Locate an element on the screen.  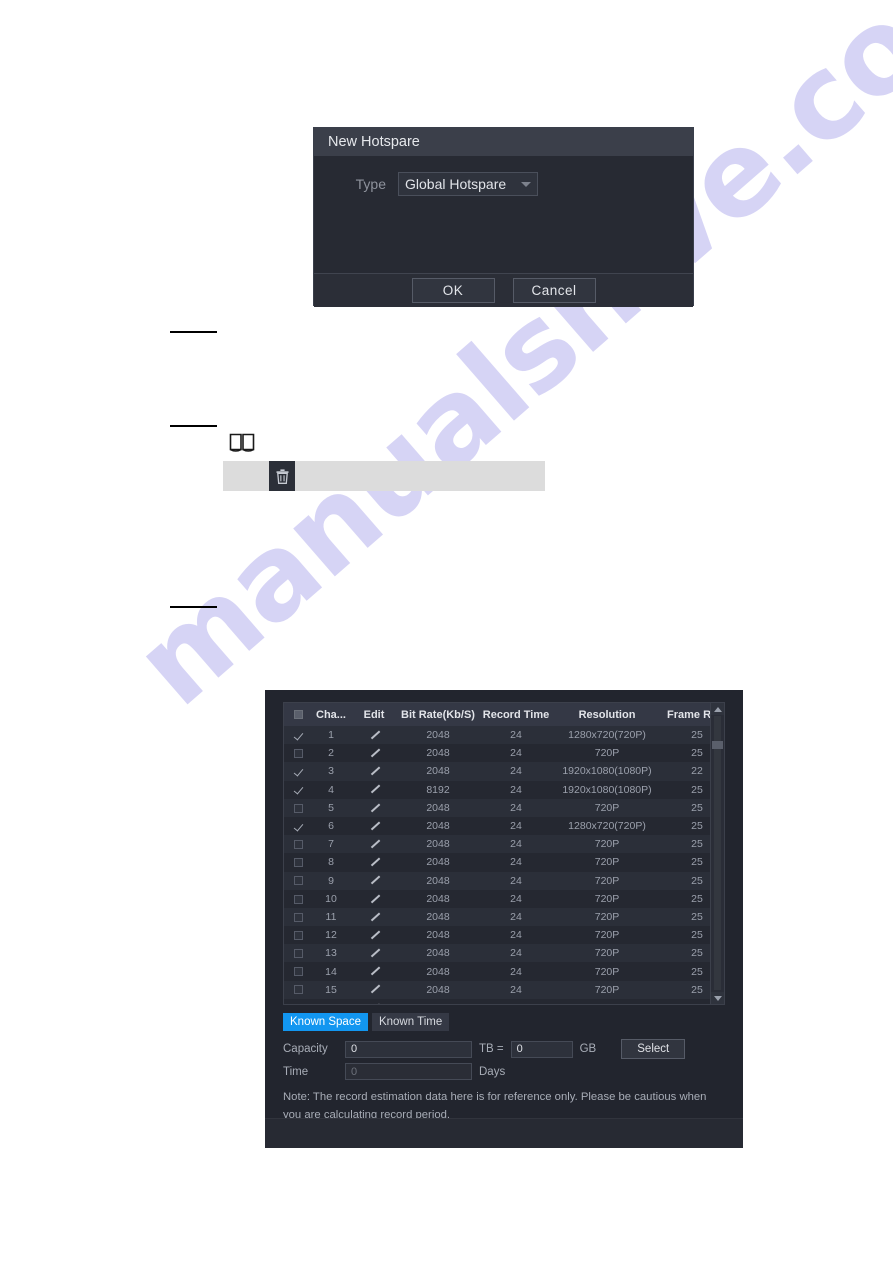
table-scrollbar is located at coordinates (717, 853).